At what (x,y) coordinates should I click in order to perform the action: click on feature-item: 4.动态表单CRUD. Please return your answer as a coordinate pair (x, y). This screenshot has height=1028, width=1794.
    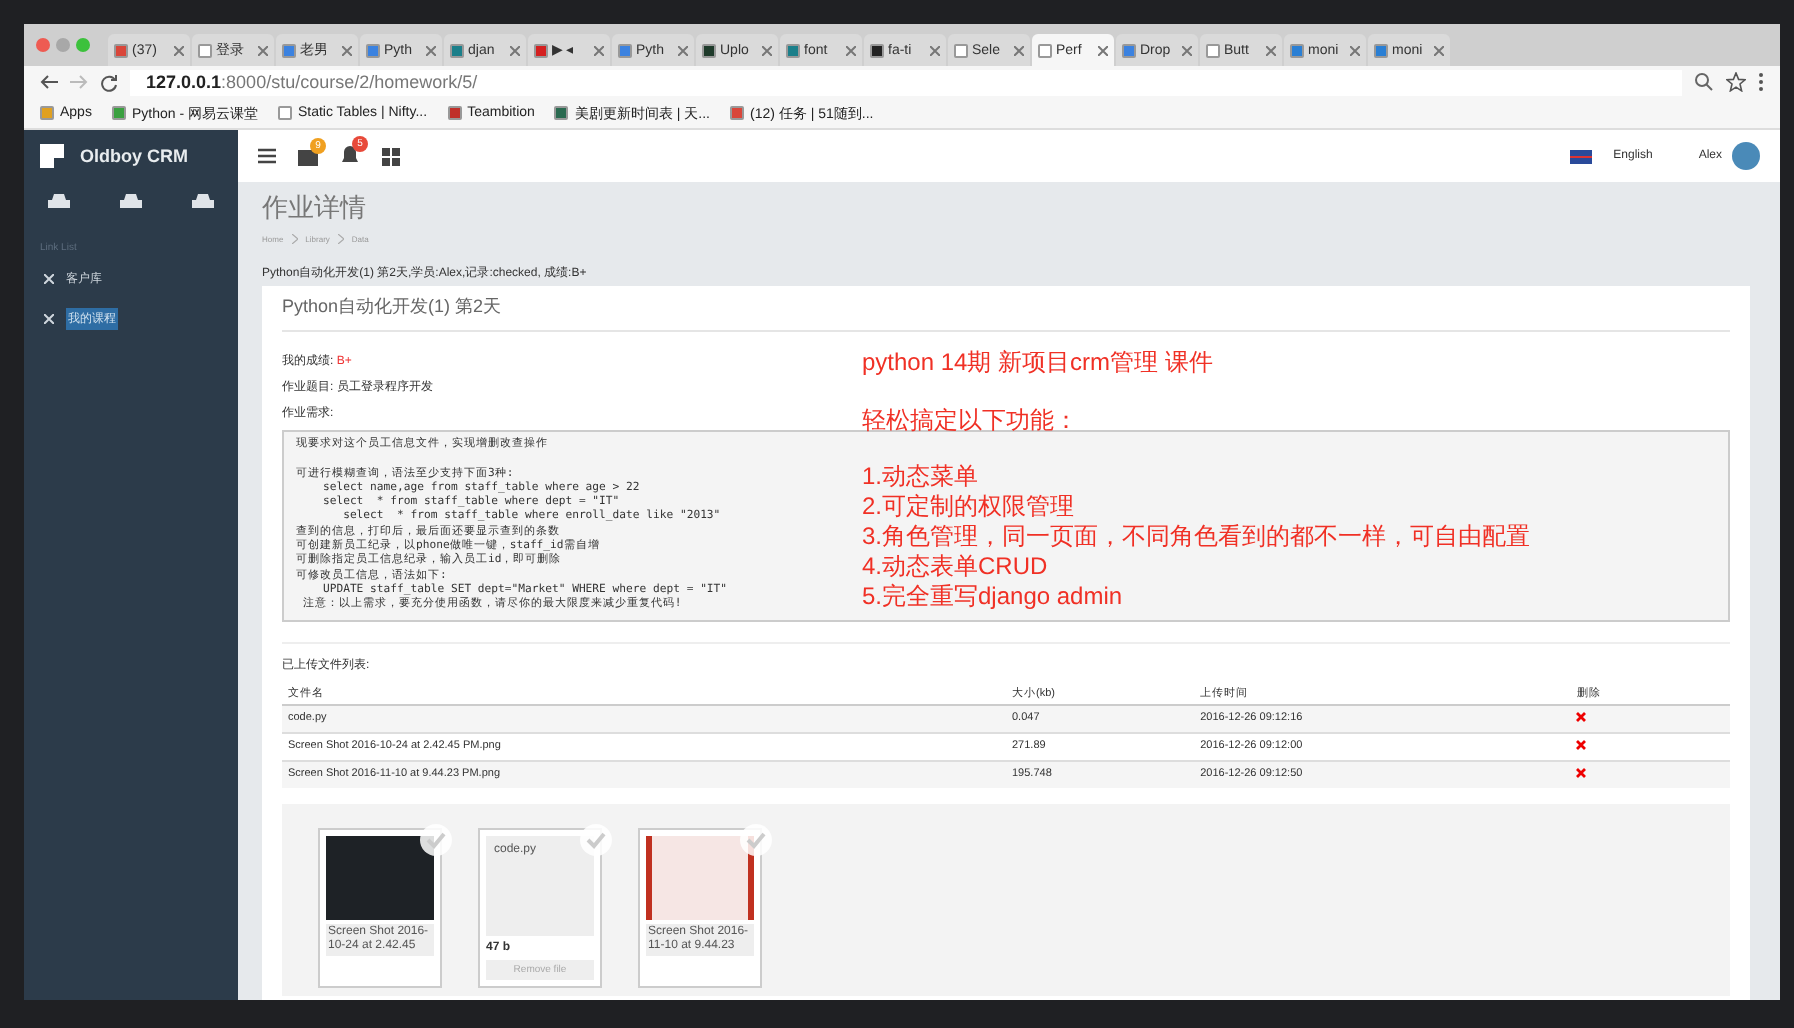
    Looking at the image, I should click on (956, 567).